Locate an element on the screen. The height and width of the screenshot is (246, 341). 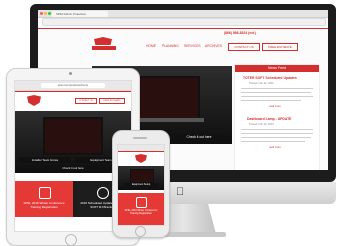
nav-services: SERVICES is located at coordinates (192, 46).